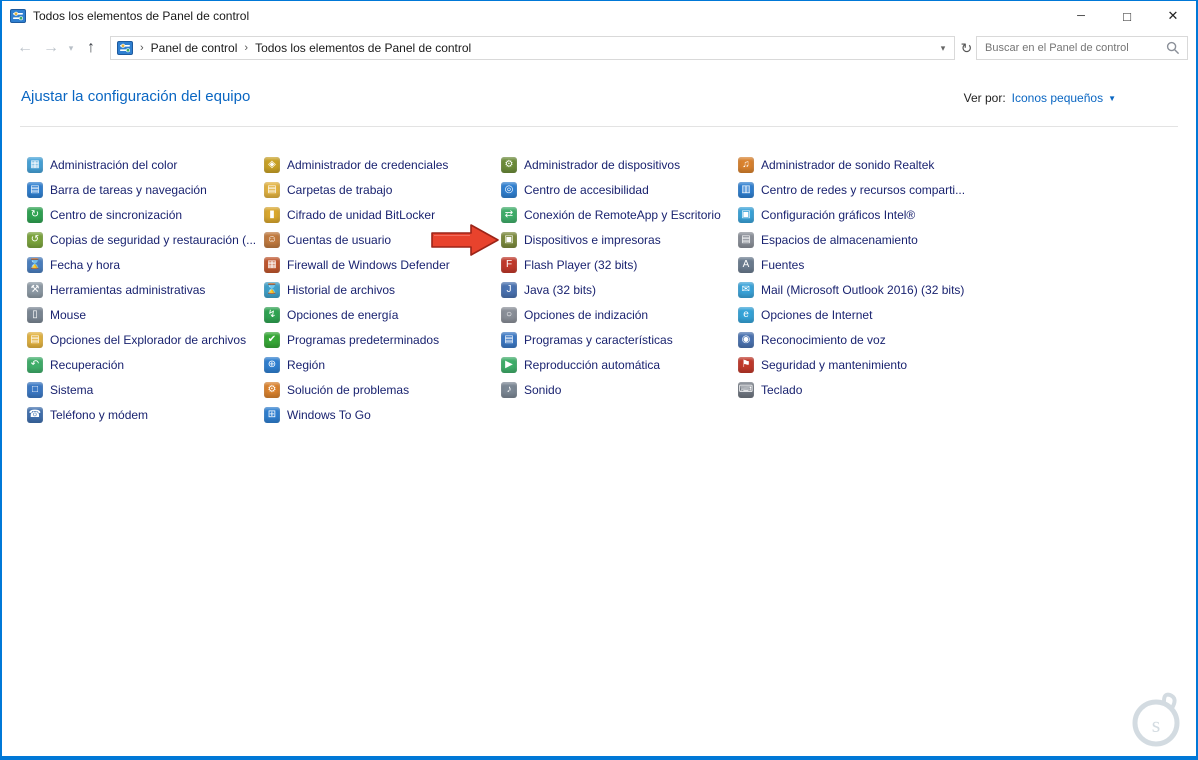 The image size is (1198, 760). I want to click on defender-firewall-icon: ▦, so click(272, 264).